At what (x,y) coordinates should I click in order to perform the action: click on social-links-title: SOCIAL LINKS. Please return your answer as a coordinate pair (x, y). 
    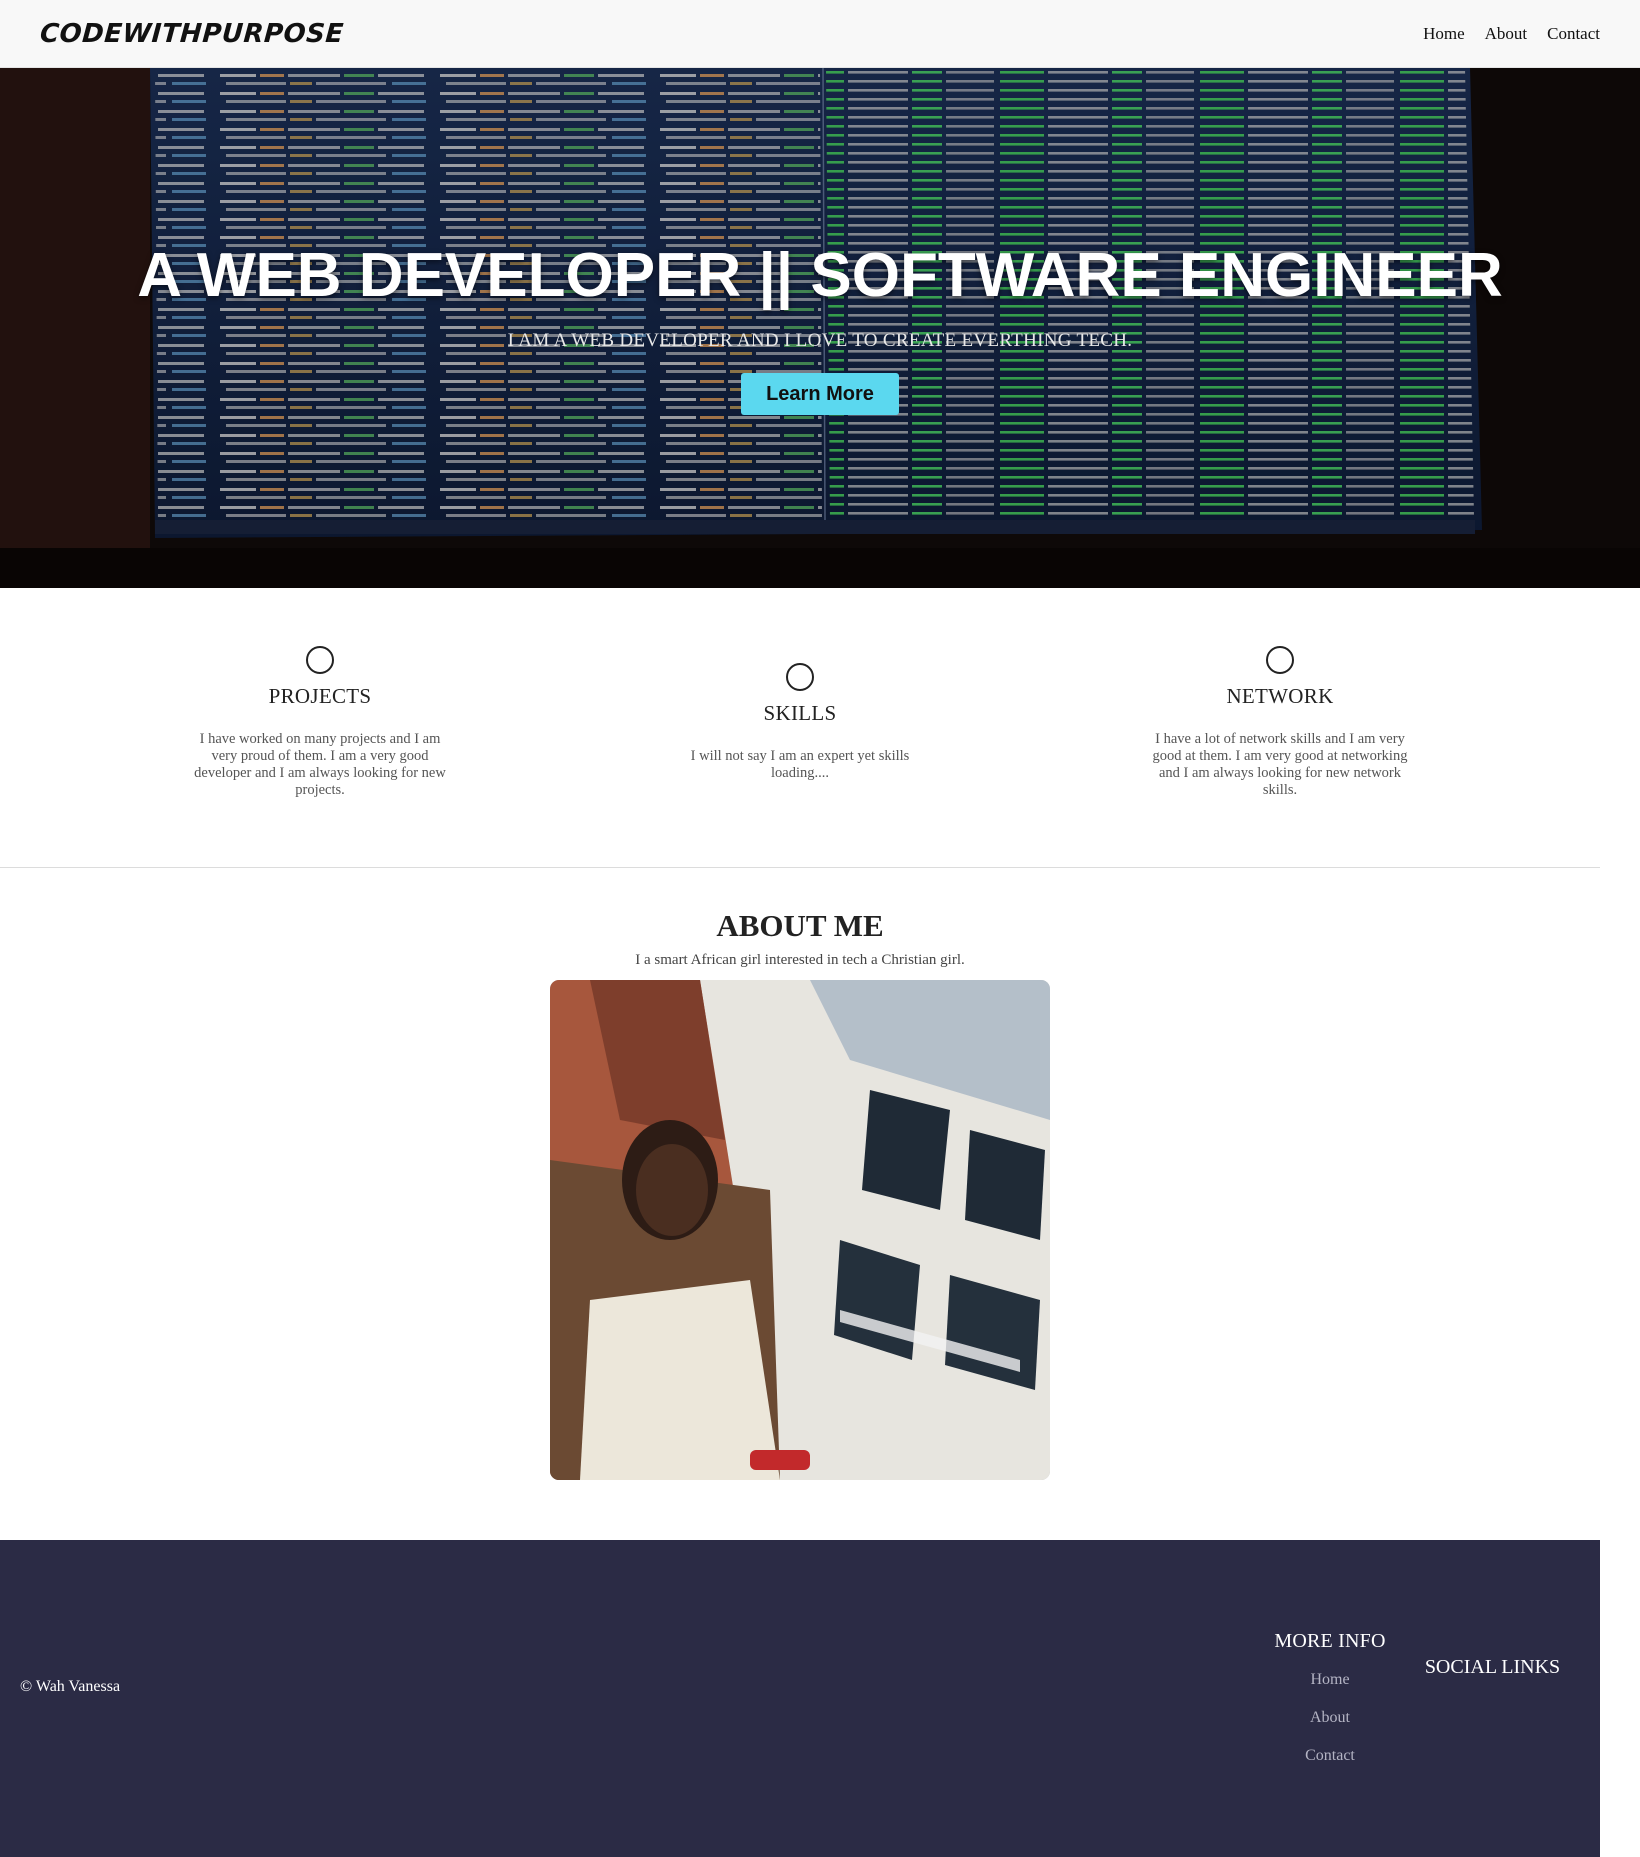
    Looking at the image, I should click on (1492, 1667).